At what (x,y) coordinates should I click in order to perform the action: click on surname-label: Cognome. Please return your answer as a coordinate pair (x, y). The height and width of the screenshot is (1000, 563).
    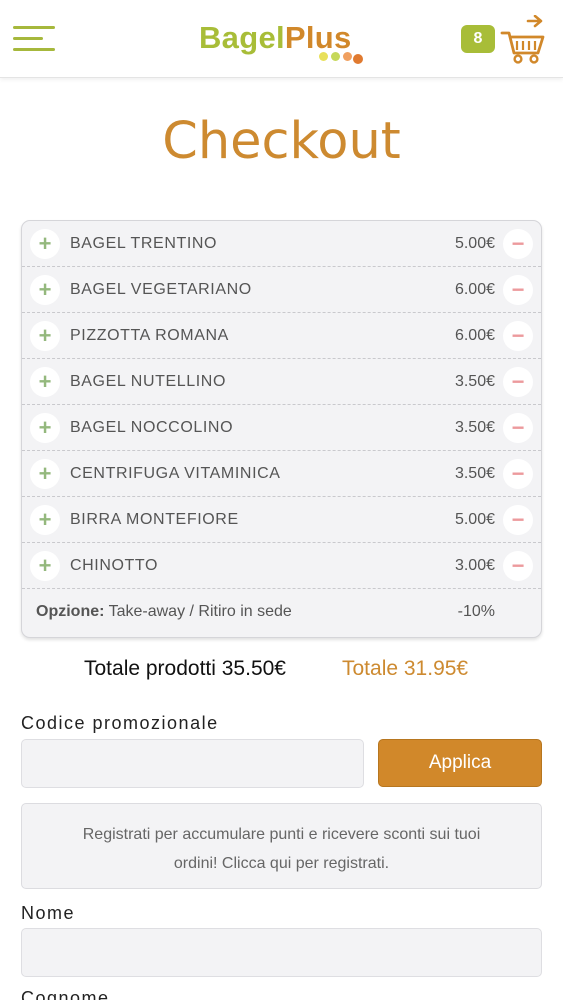
    Looking at the image, I should click on (65, 994).